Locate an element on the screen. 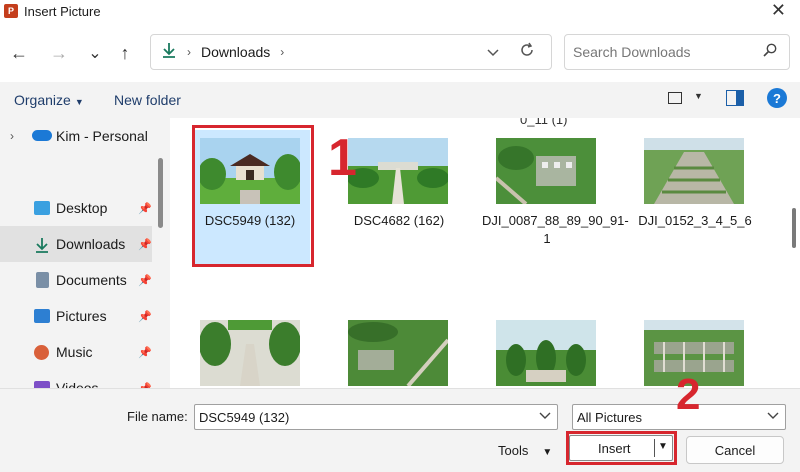 This screenshot has height=472, width=800. sidebar-item-label: Pictures is located at coordinates (81, 316).